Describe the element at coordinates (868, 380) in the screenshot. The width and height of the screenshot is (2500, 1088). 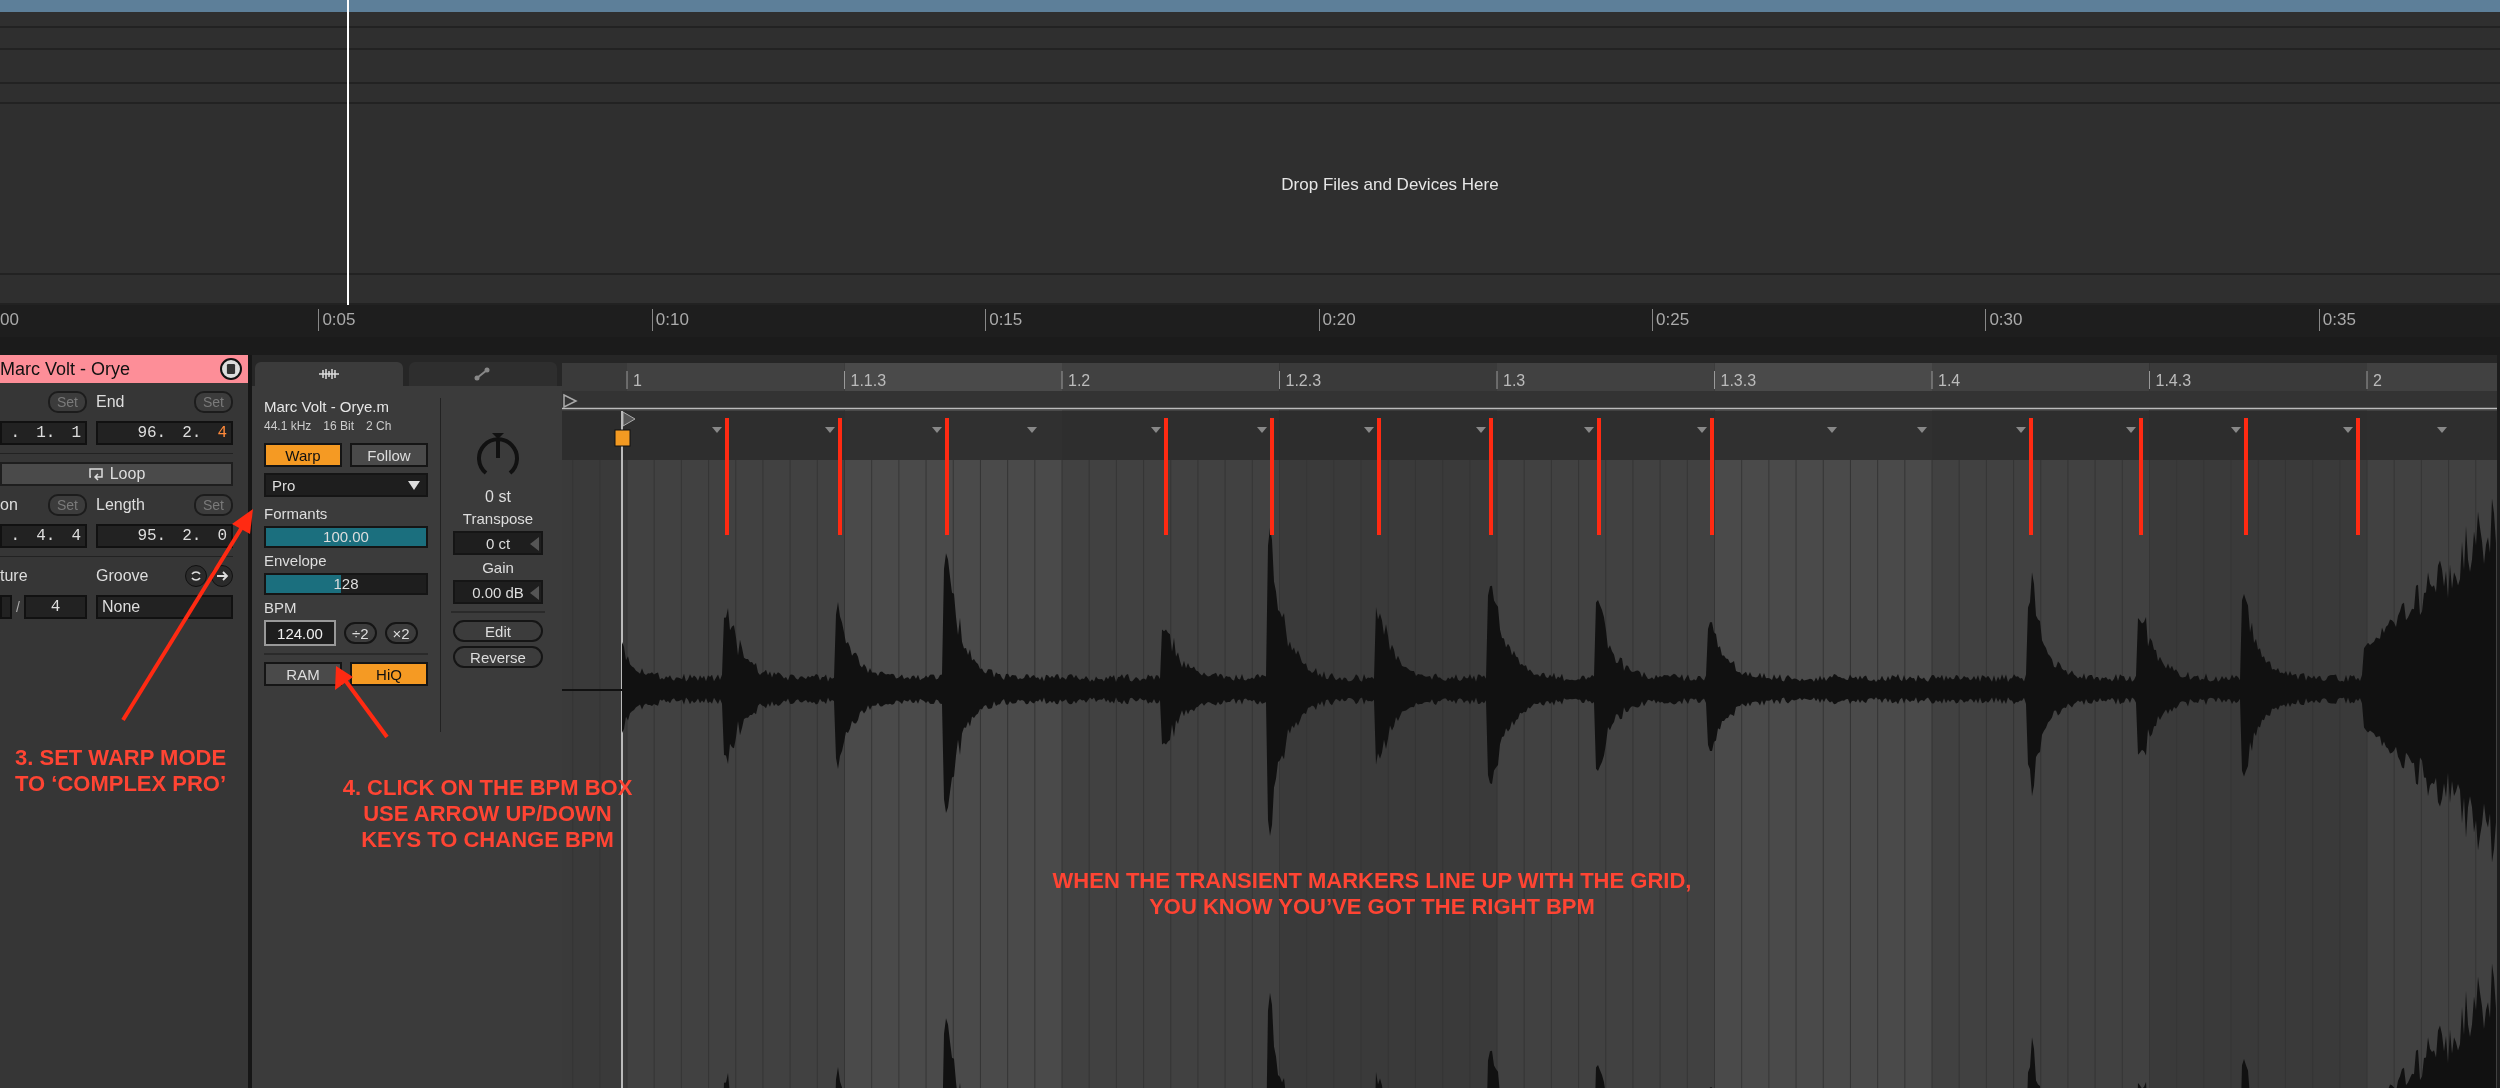
I see `beat-label: 1.1.3` at that location.